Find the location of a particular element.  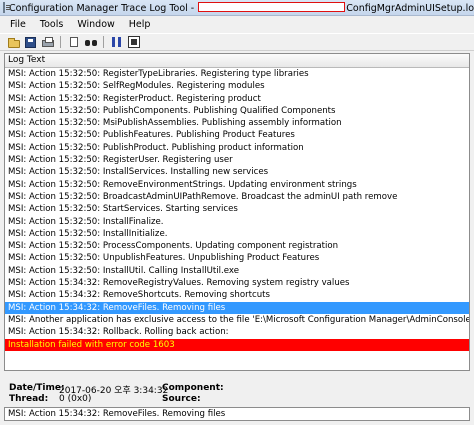

menu-window: Window is located at coordinates (95, 24).